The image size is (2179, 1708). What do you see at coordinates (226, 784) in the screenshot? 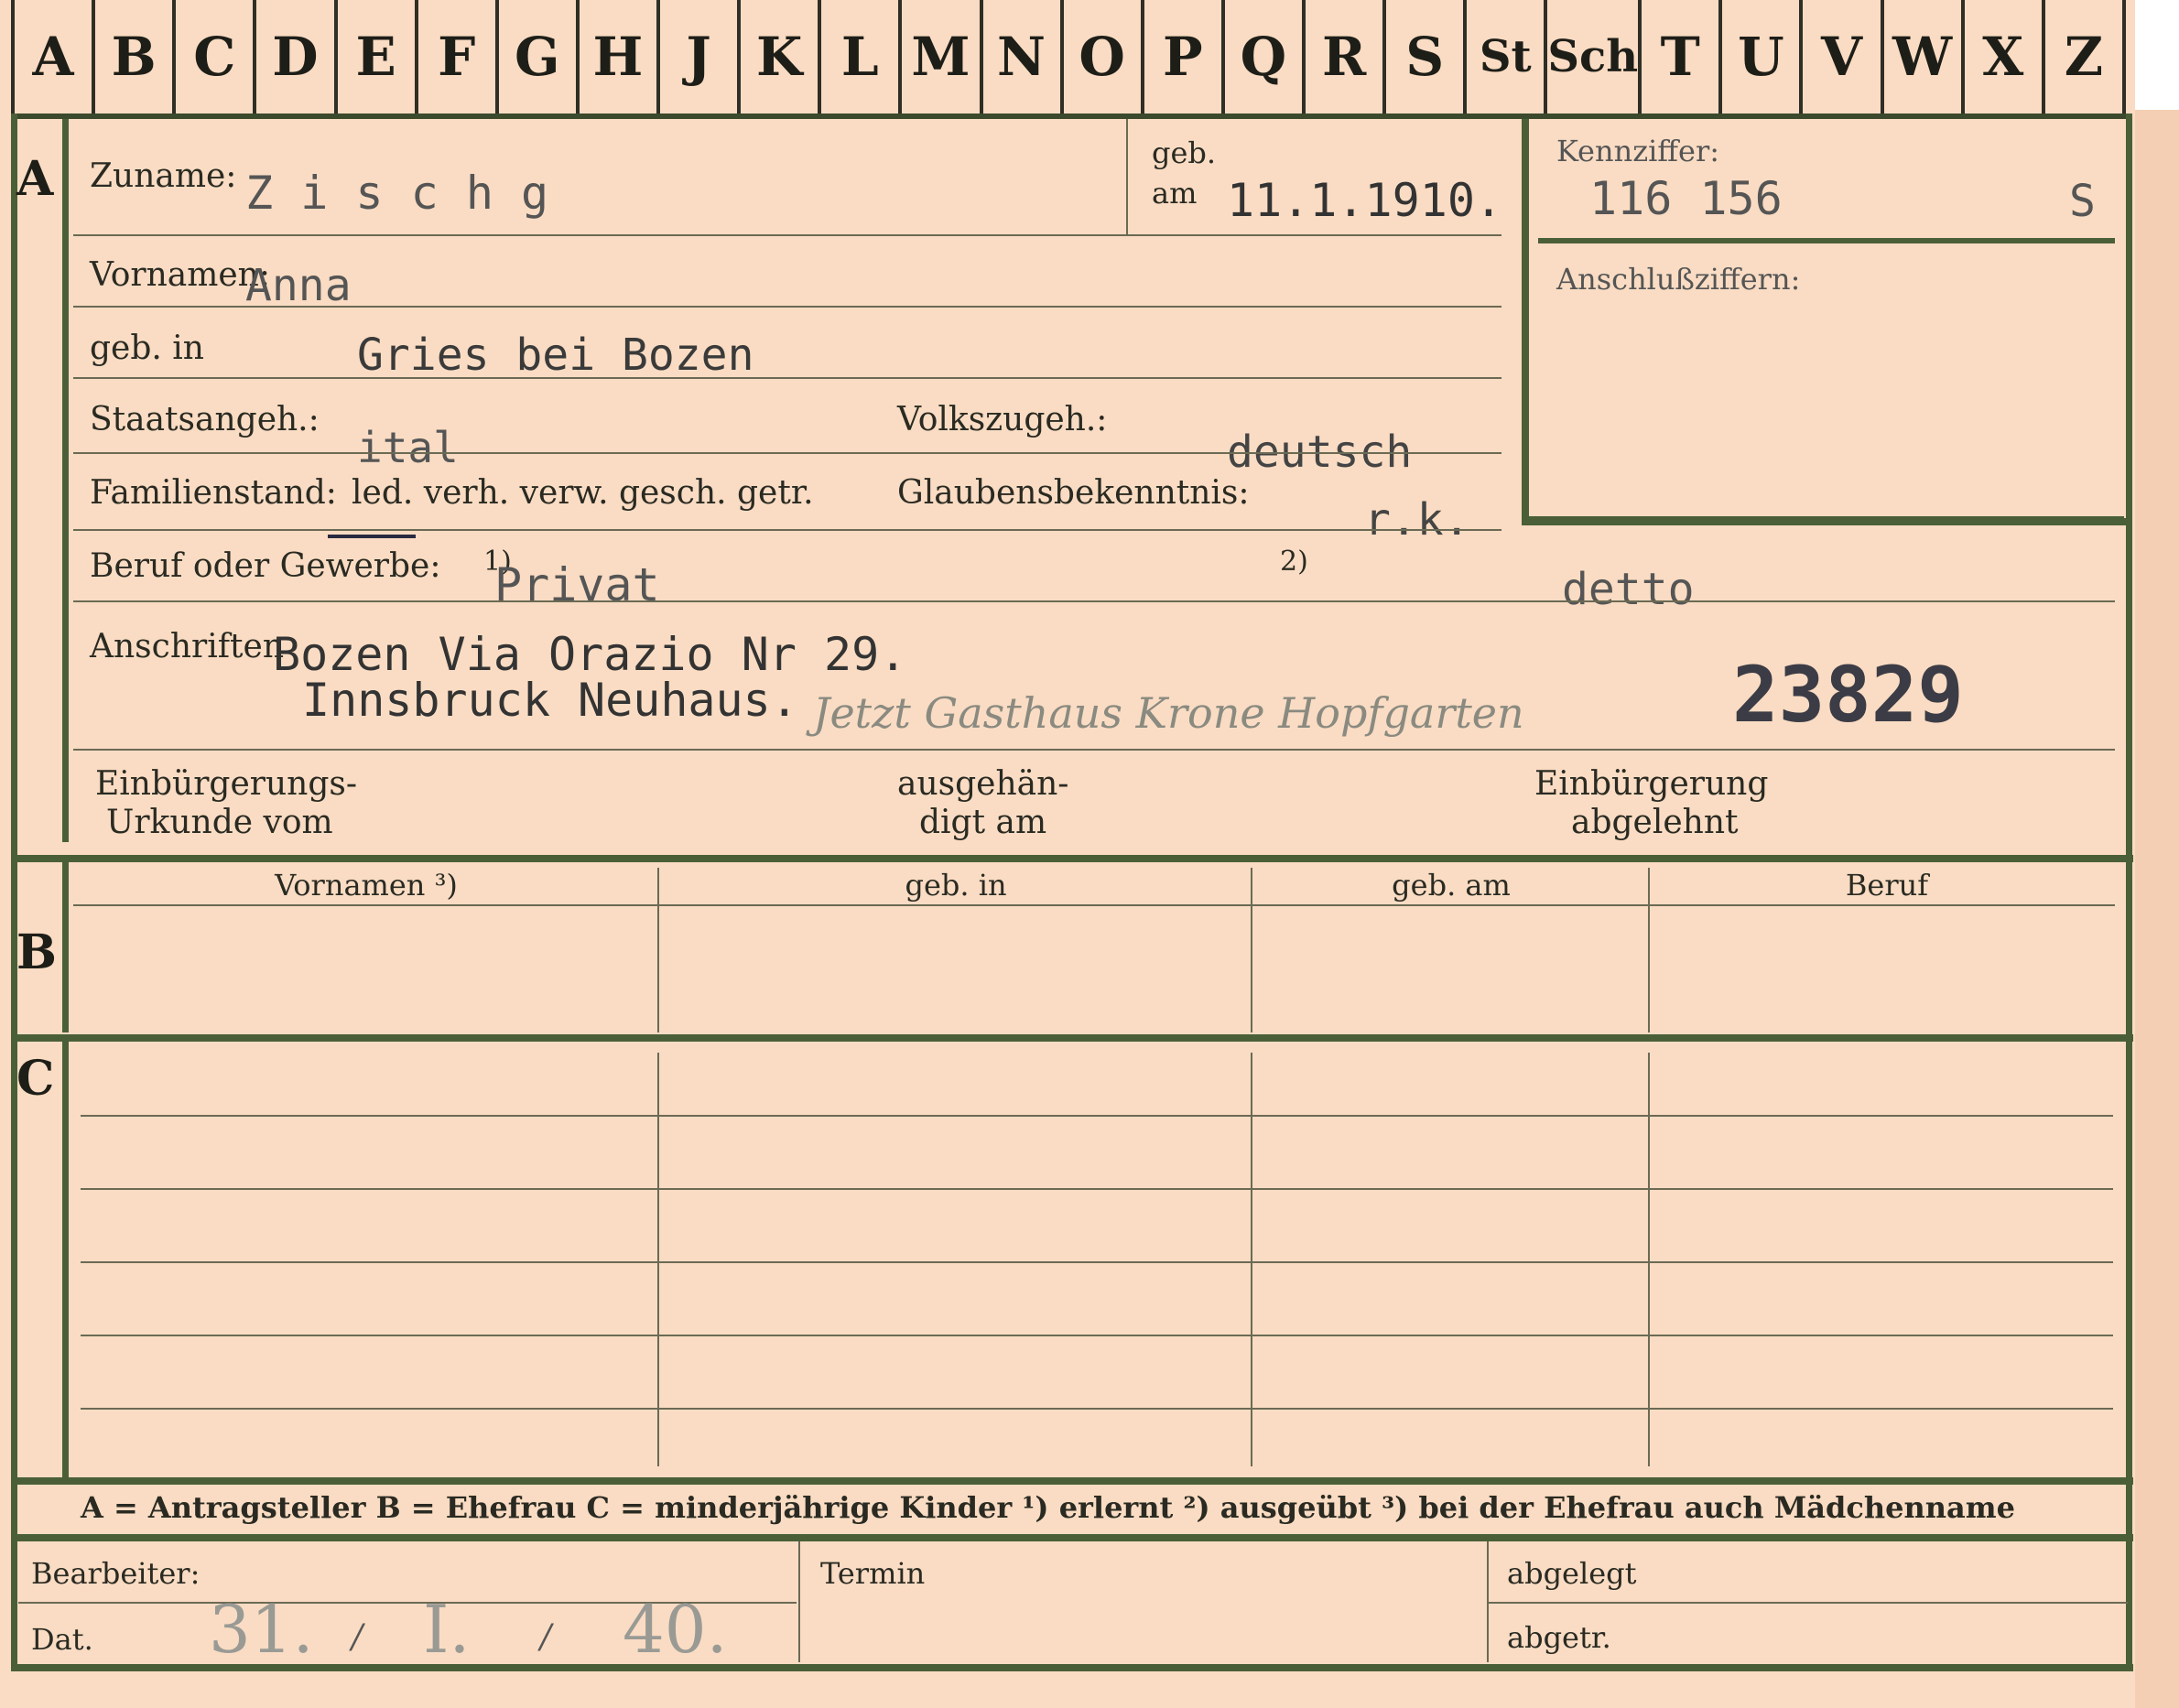
I see `naturalization-label-1: Einbürgerungs-` at bounding box center [226, 784].